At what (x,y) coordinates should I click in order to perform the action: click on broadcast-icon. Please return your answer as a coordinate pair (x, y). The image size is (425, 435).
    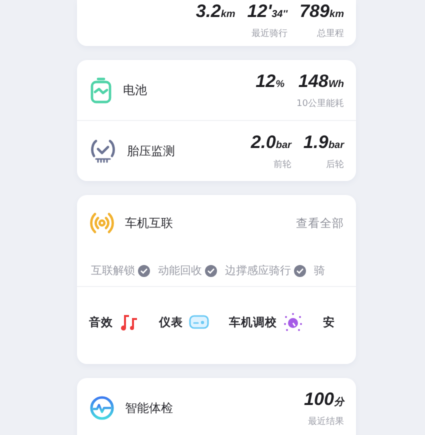
    Looking at the image, I should click on (102, 223).